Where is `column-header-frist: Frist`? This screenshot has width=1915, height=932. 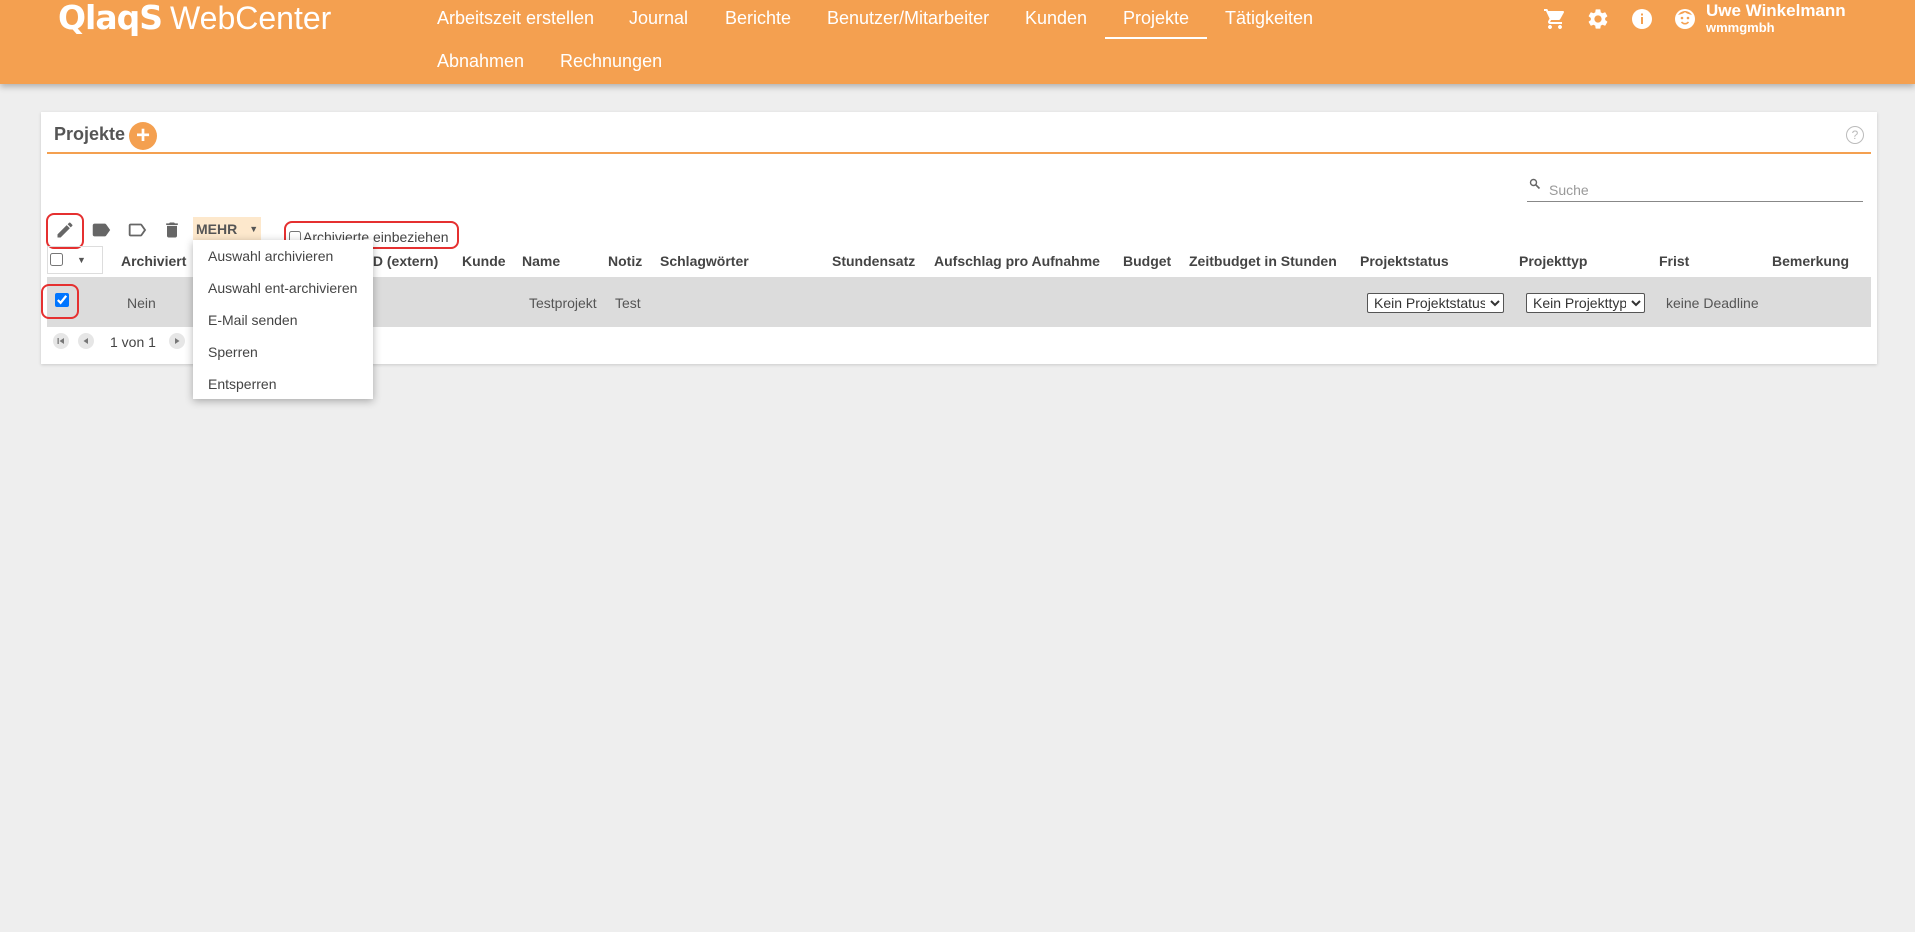 column-header-frist: Frist is located at coordinates (1674, 261).